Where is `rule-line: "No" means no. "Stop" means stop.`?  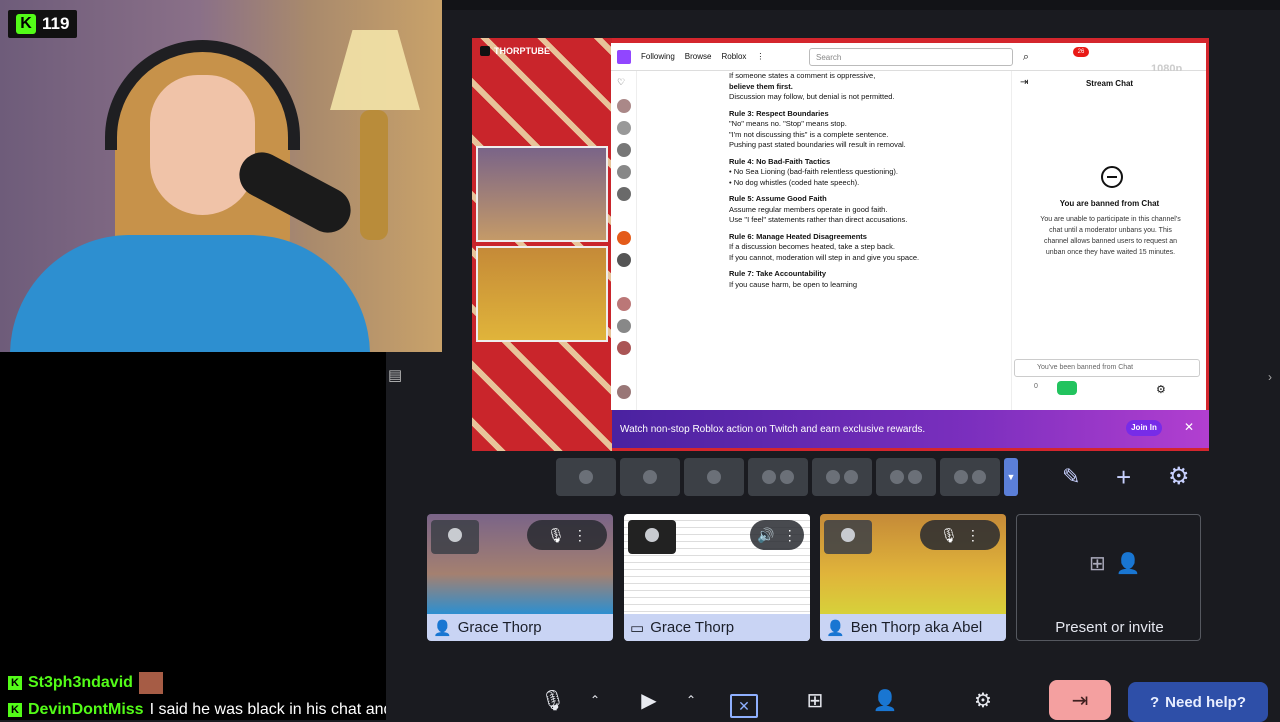 rule-line: "No" means no. "Stop" means stop. is located at coordinates (788, 123).